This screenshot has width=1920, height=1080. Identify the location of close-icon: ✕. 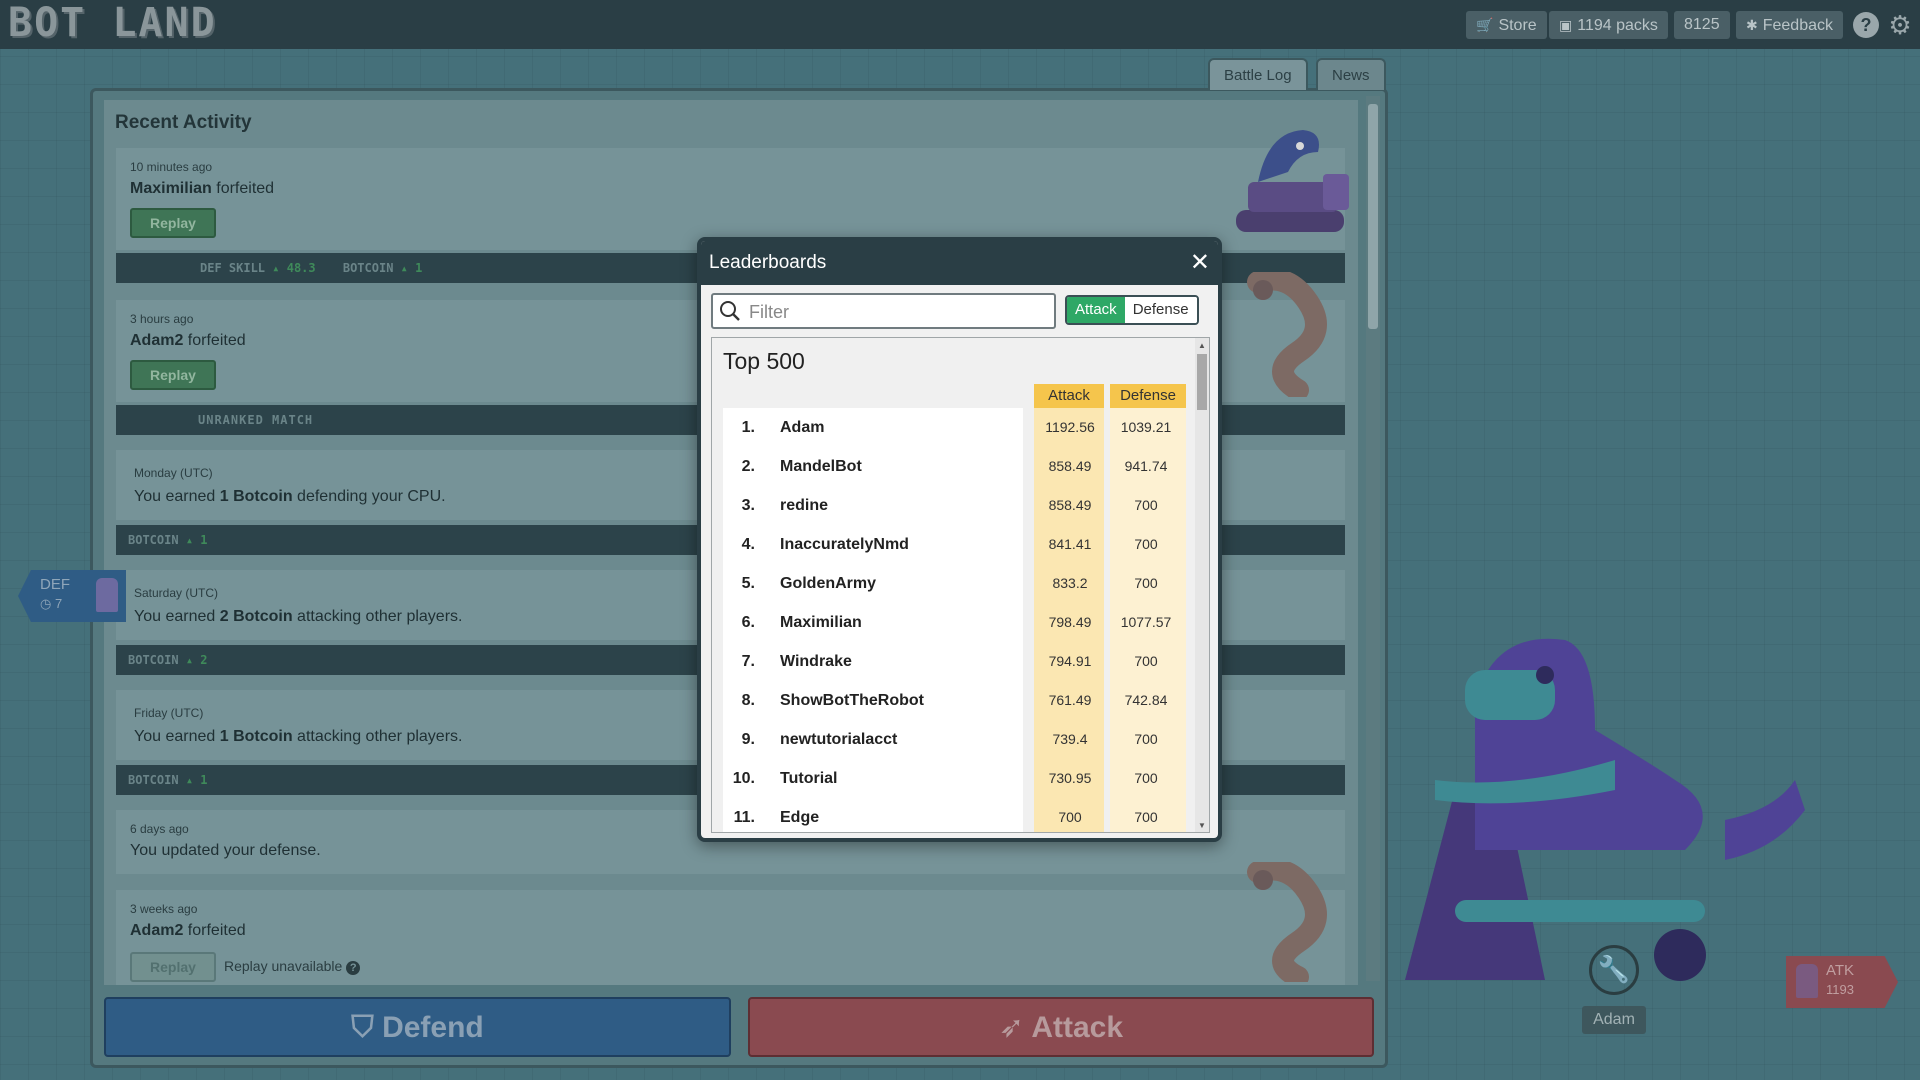
(1200, 263).